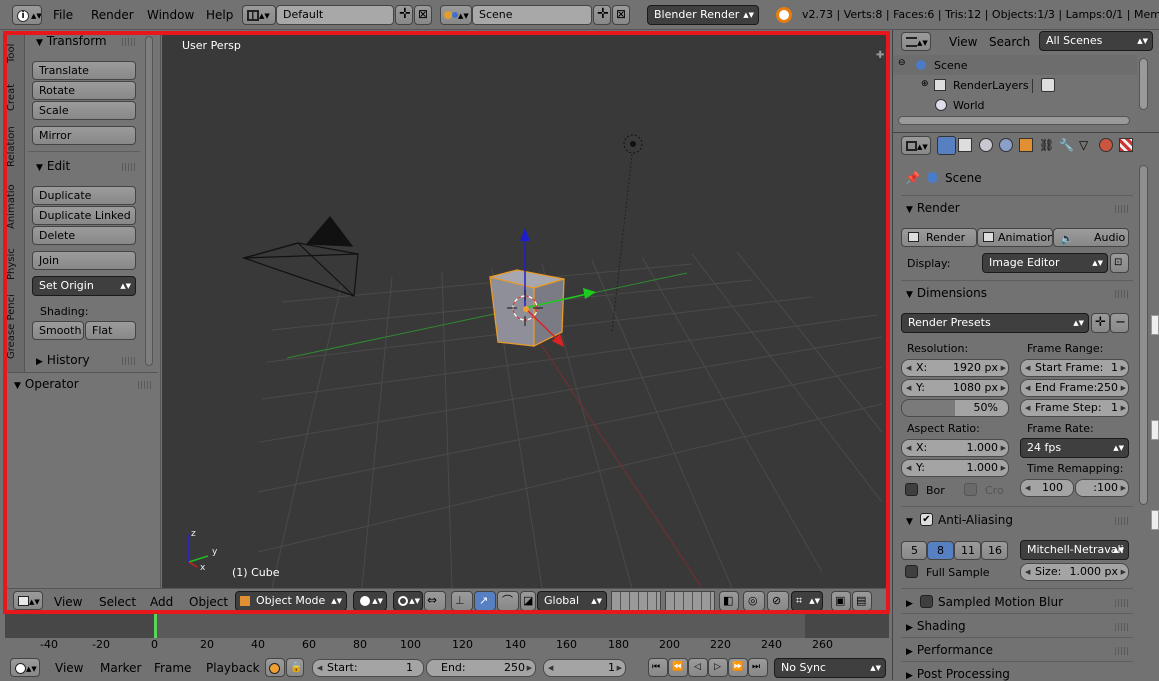  What do you see at coordinates (1015, 65) in the screenshot?
I see `outliner-row-scene` at bounding box center [1015, 65].